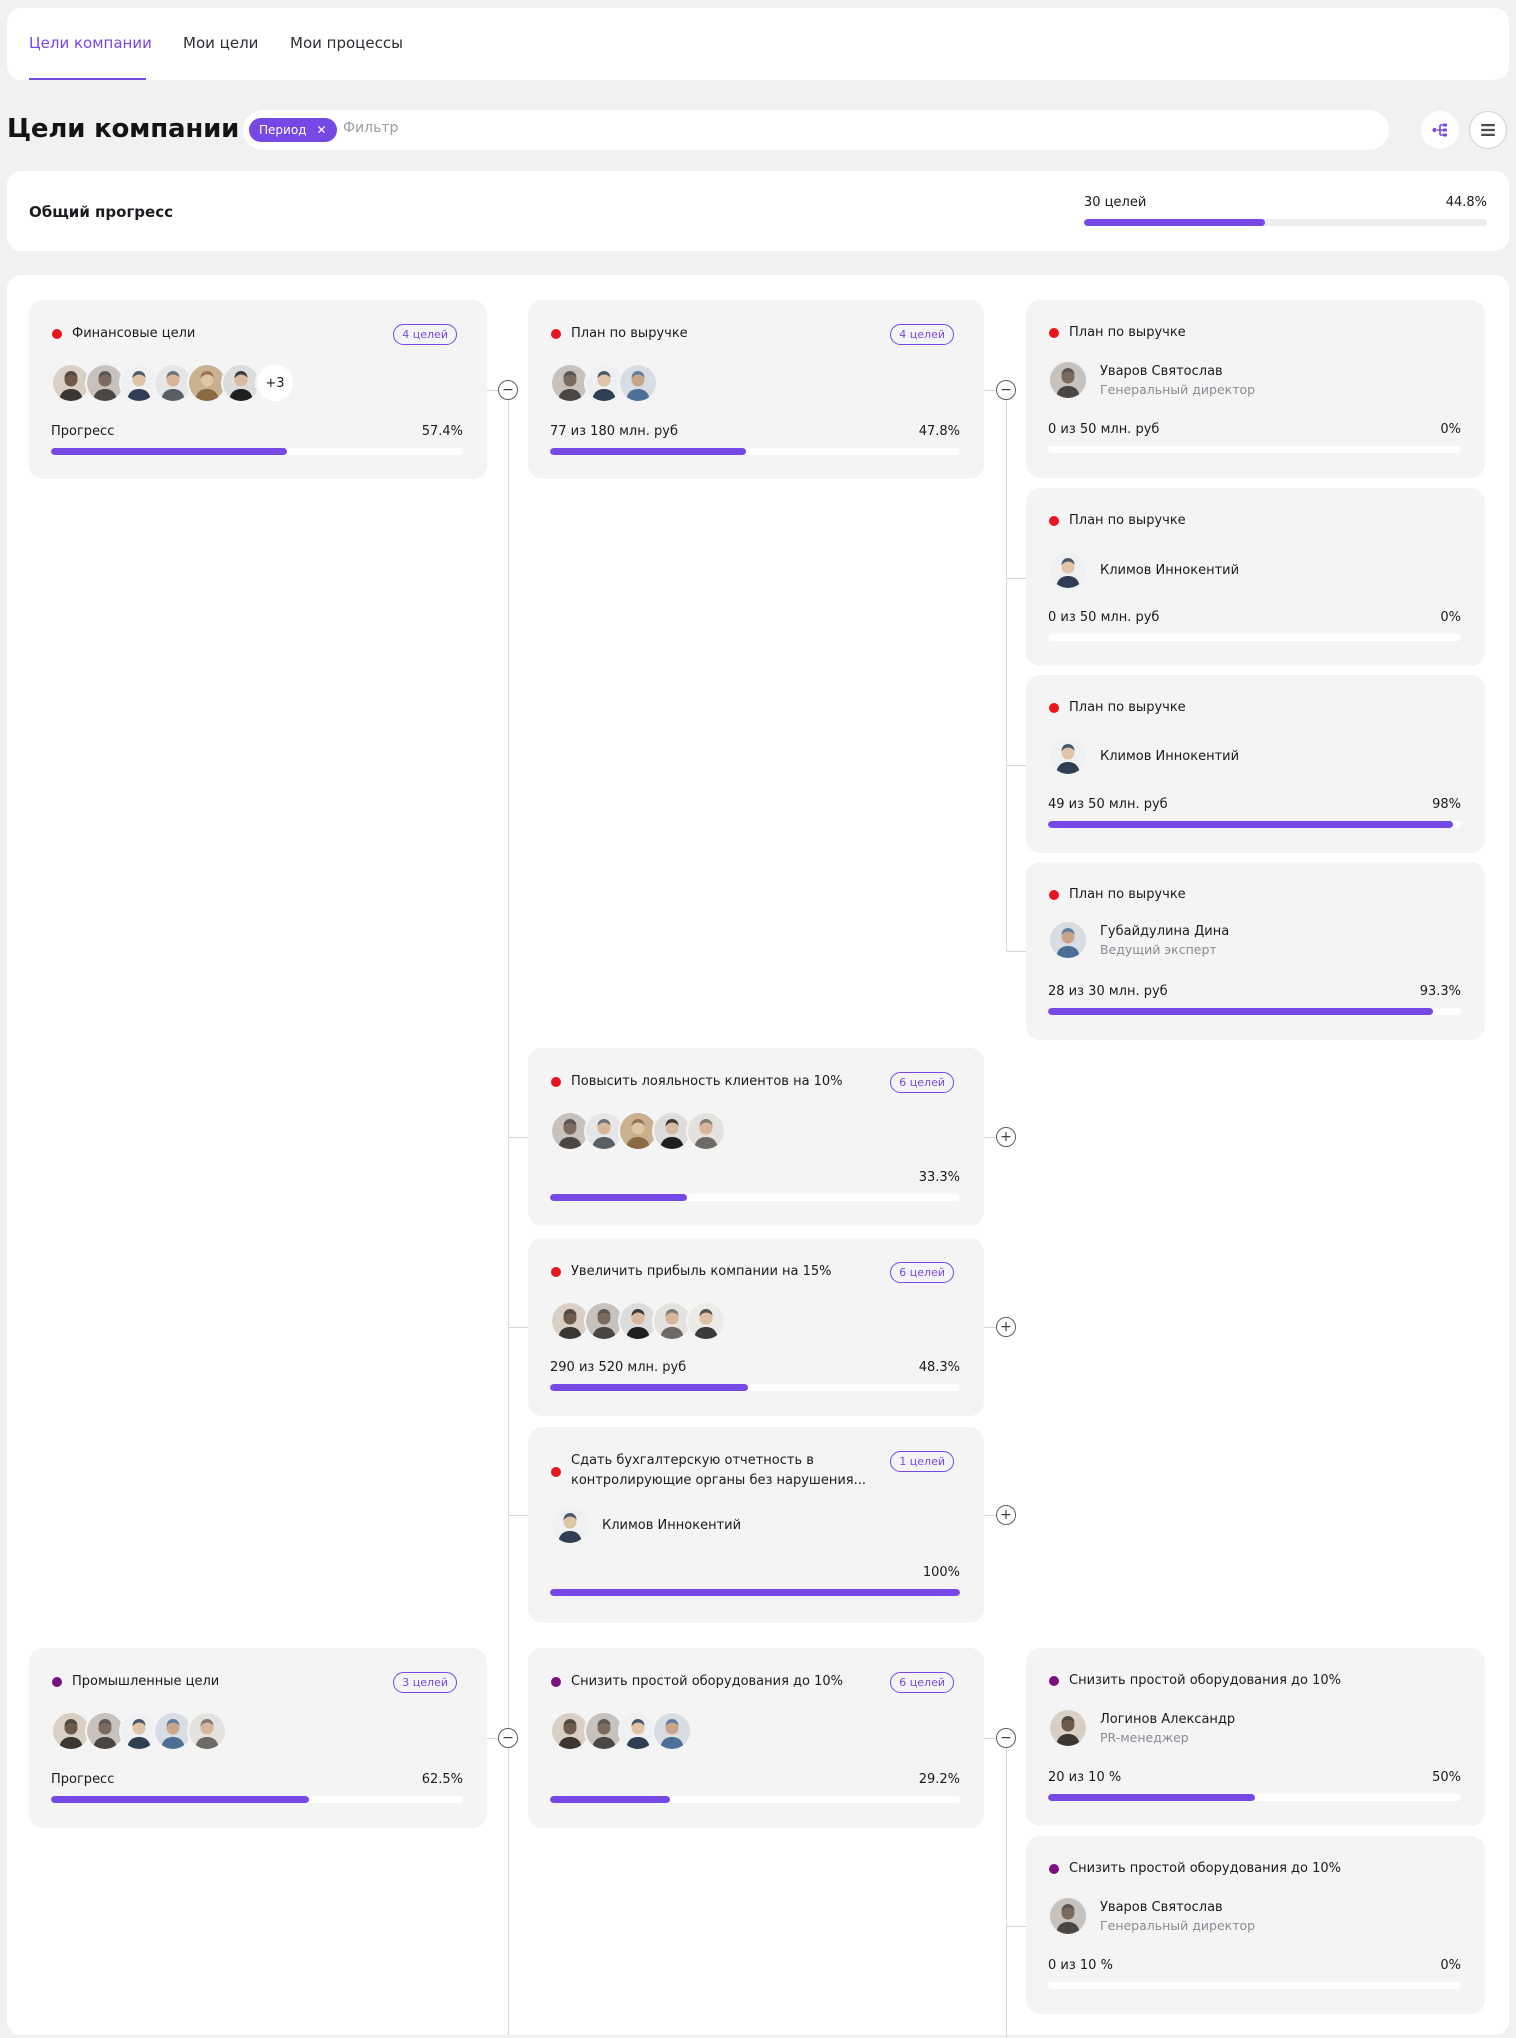 The width and height of the screenshot is (1516, 2038). I want to click on progress-percent: 93.3%, so click(1440, 991).